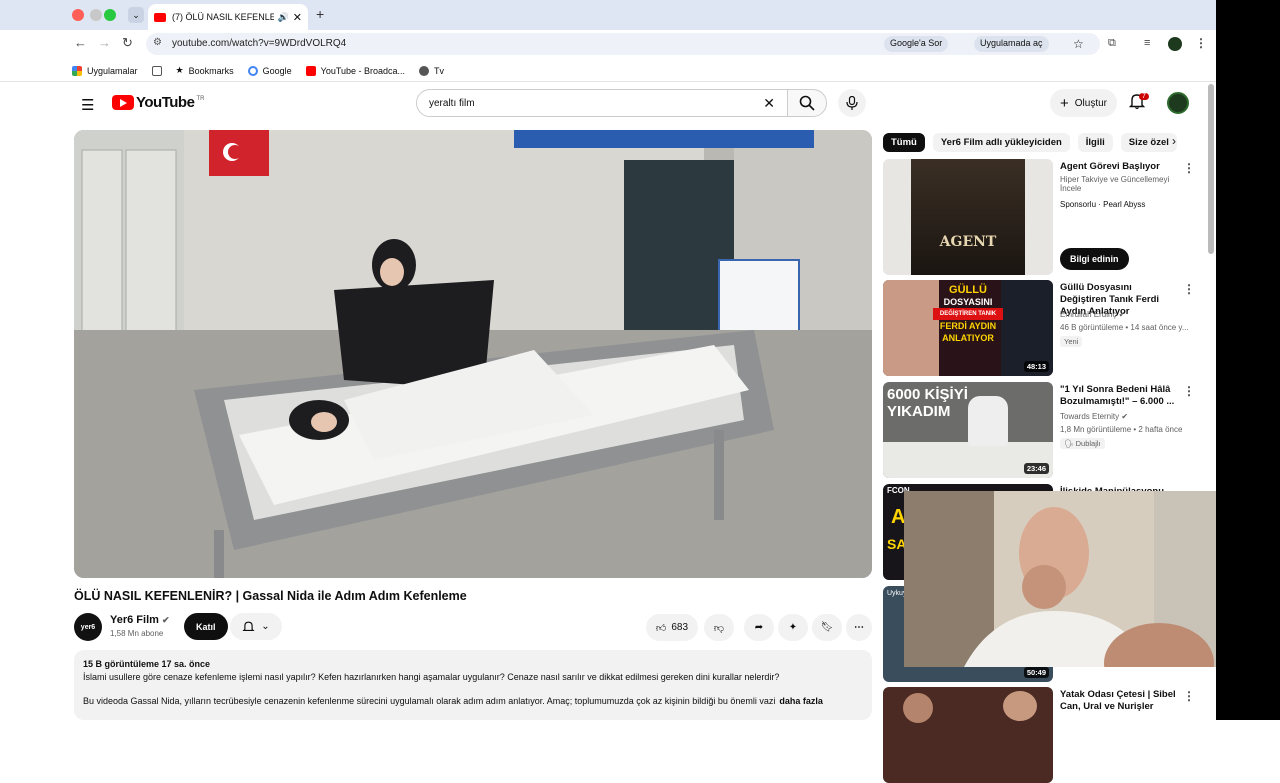 The image size is (1280, 783). I want to click on tab-groups-icon, so click(156, 70).